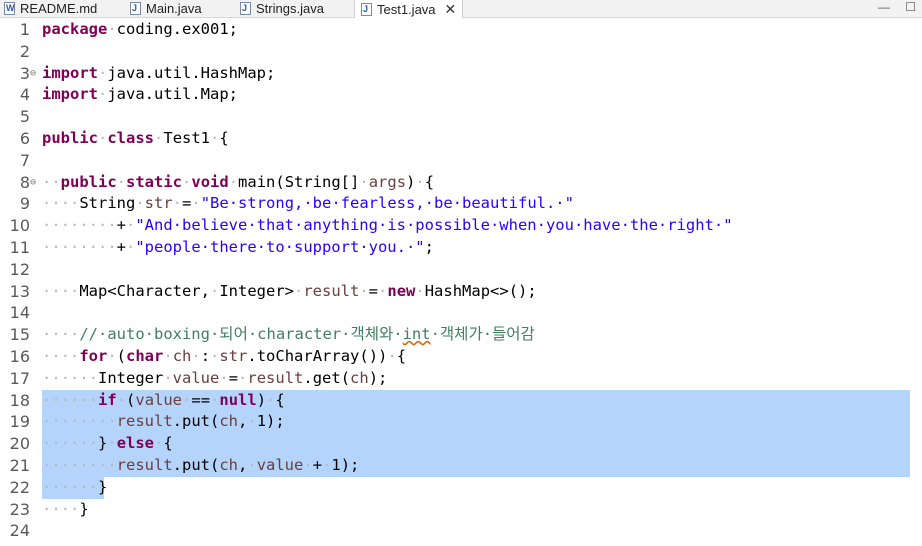 The height and width of the screenshot is (546, 922). Describe the element at coordinates (24, 73) in the screenshot. I see `line-number: 3` at that location.